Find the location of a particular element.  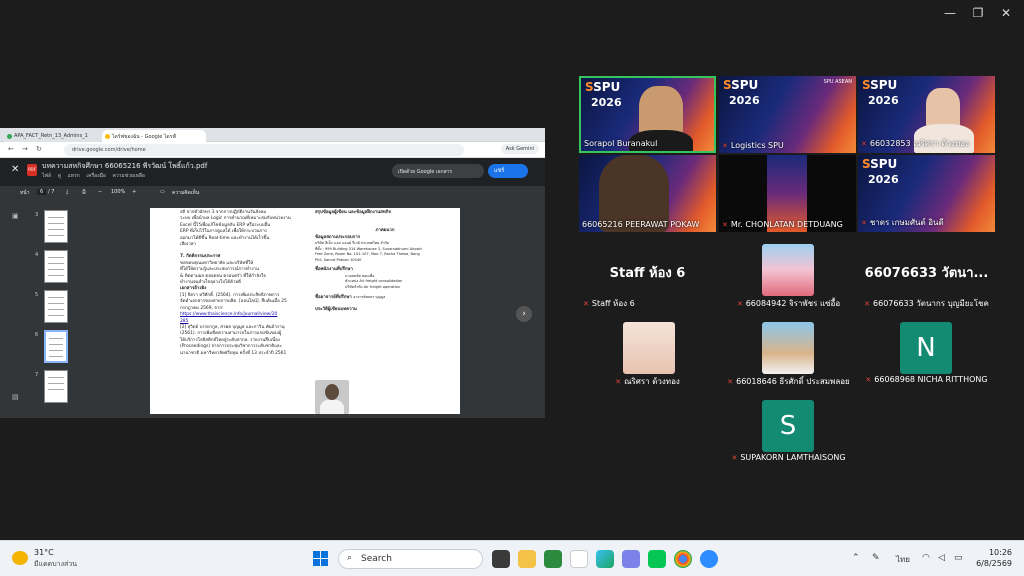

restore-button: ❐ is located at coordinates (978, 13).